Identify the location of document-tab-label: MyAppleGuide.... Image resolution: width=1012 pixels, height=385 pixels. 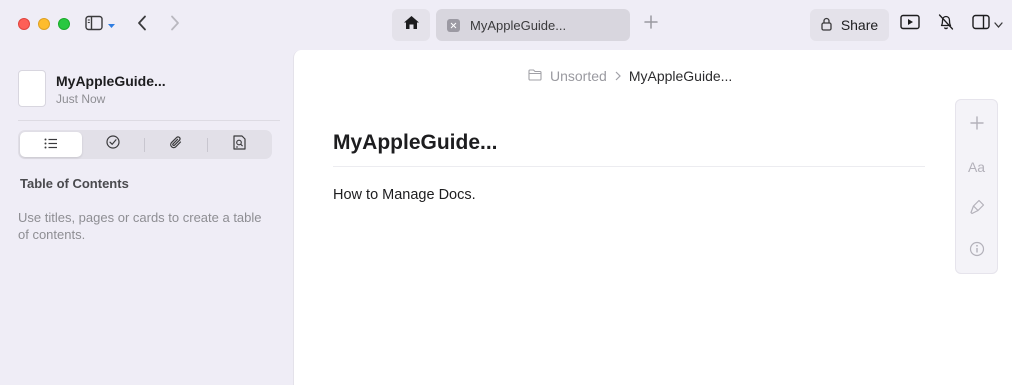
(518, 25).